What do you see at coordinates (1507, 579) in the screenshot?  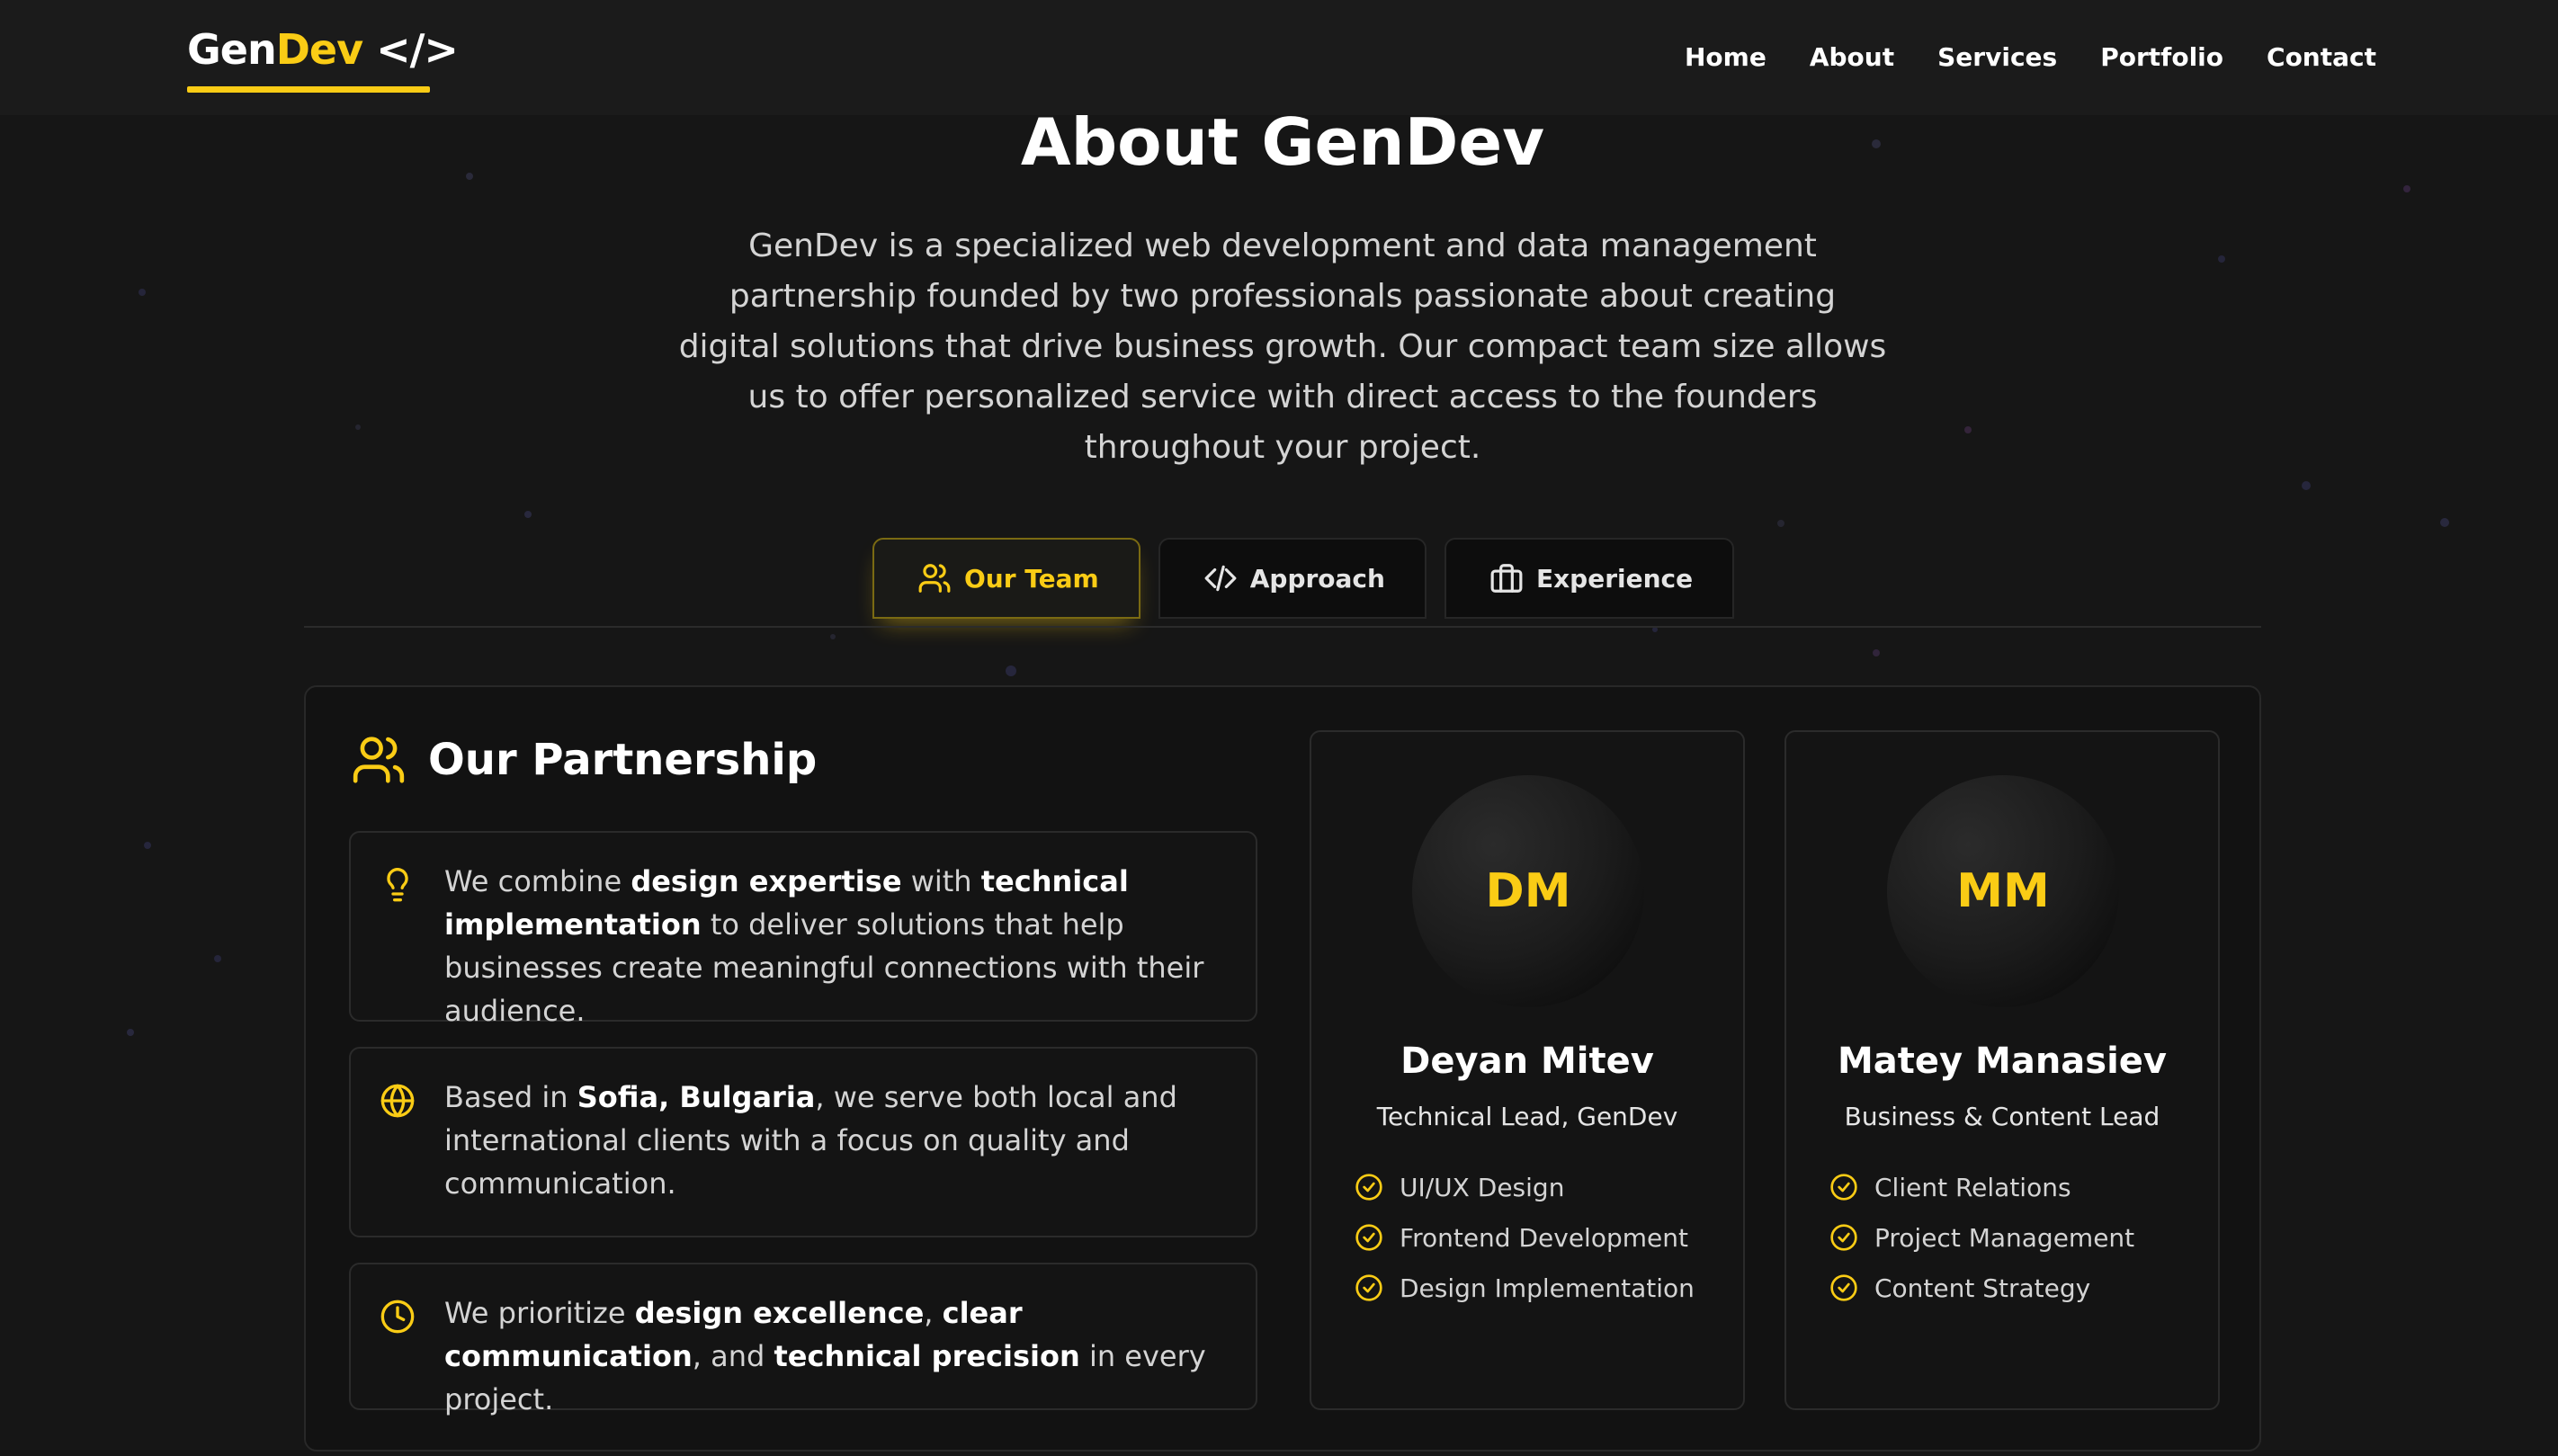 I see `briefcase-icon` at bounding box center [1507, 579].